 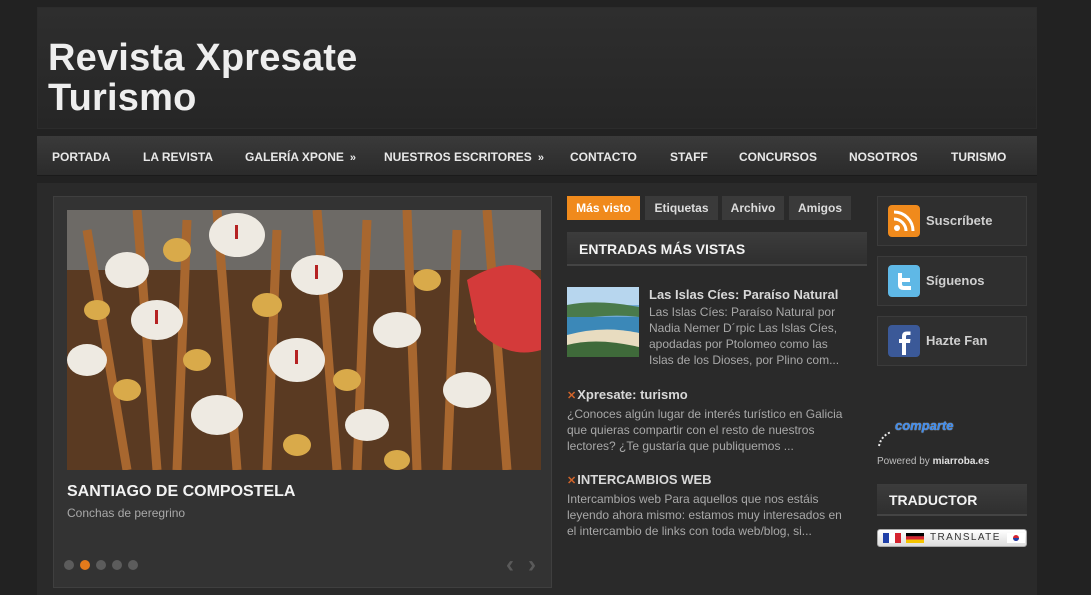 I want to click on tab-etiquetas: Etiquetas, so click(x=681, y=208).